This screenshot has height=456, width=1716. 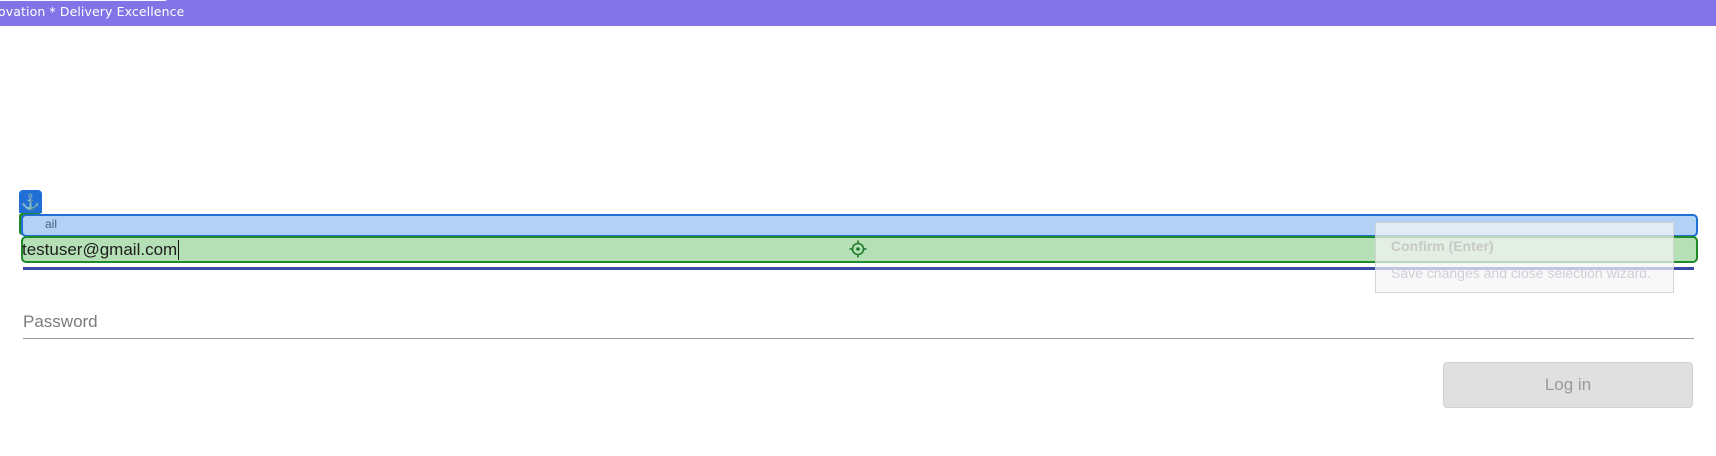 What do you see at coordinates (1442, 246) in the screenshot?
I see `tooltip-title: Confirm (Enter)` at bounding box center [1442, 246].